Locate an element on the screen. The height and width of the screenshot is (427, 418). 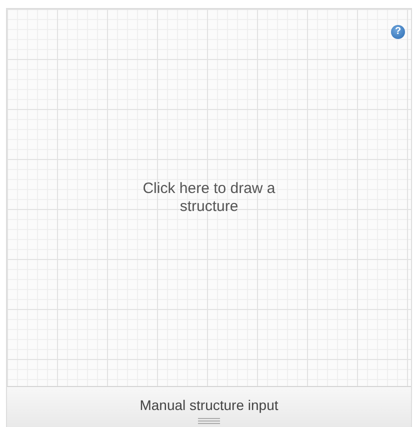
manual-input-link: Manual structure input is located at coordinates (209, 404).